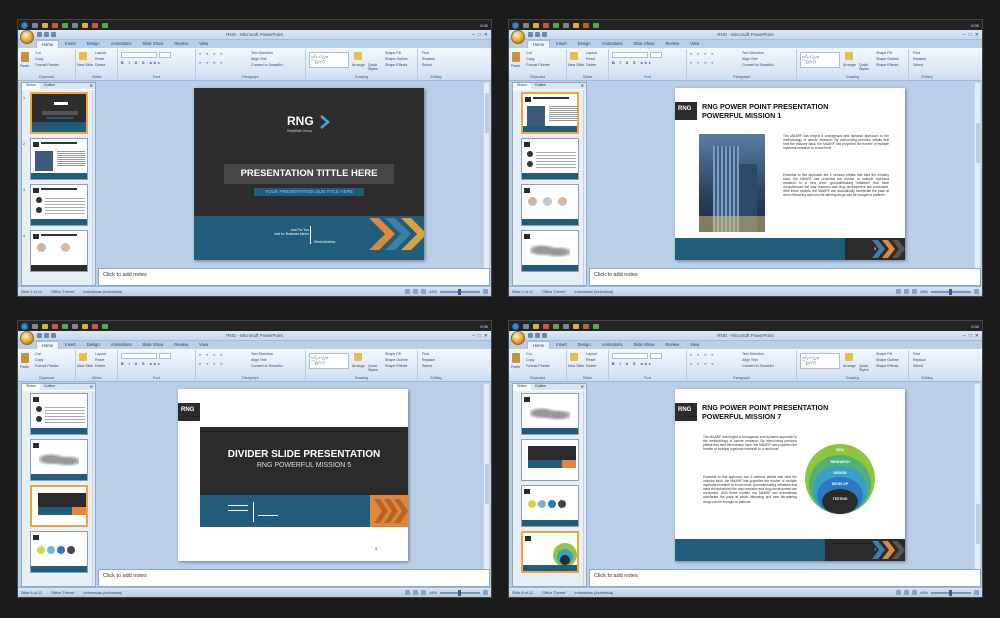  I want to click on zoom-slider, so click(460, 291).